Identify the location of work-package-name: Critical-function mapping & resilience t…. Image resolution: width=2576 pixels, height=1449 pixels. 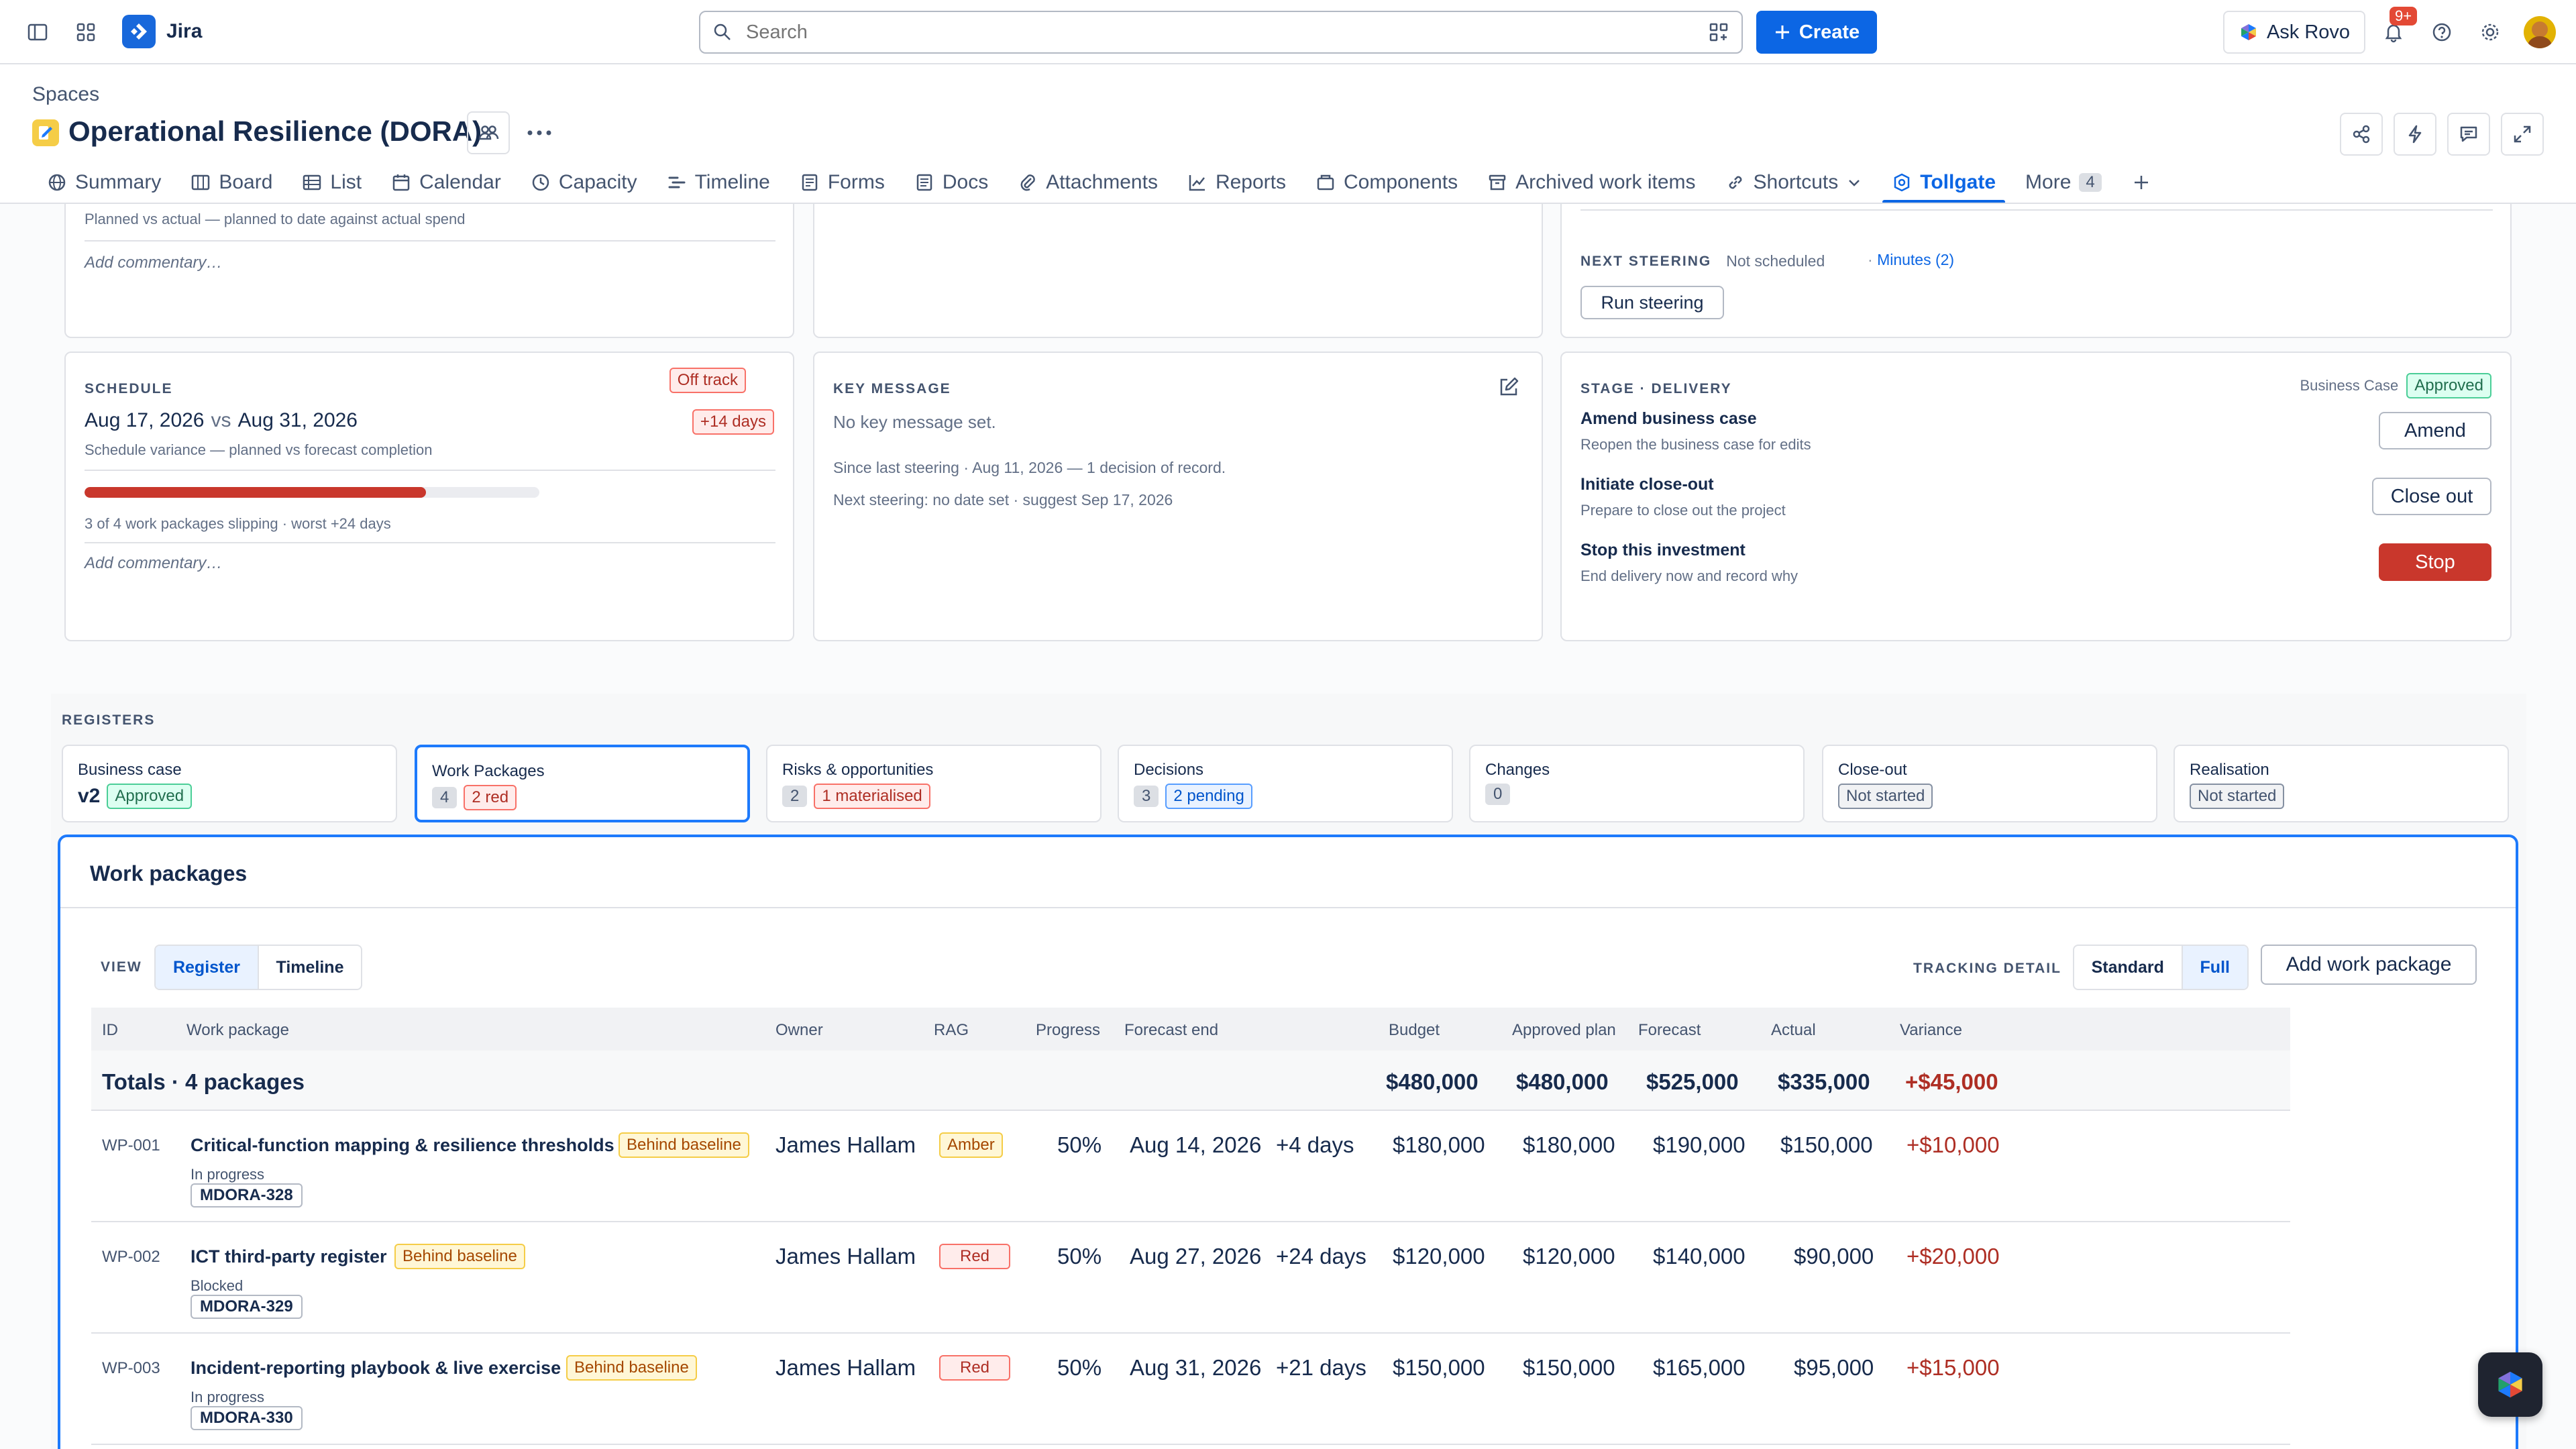
(402, 1145).